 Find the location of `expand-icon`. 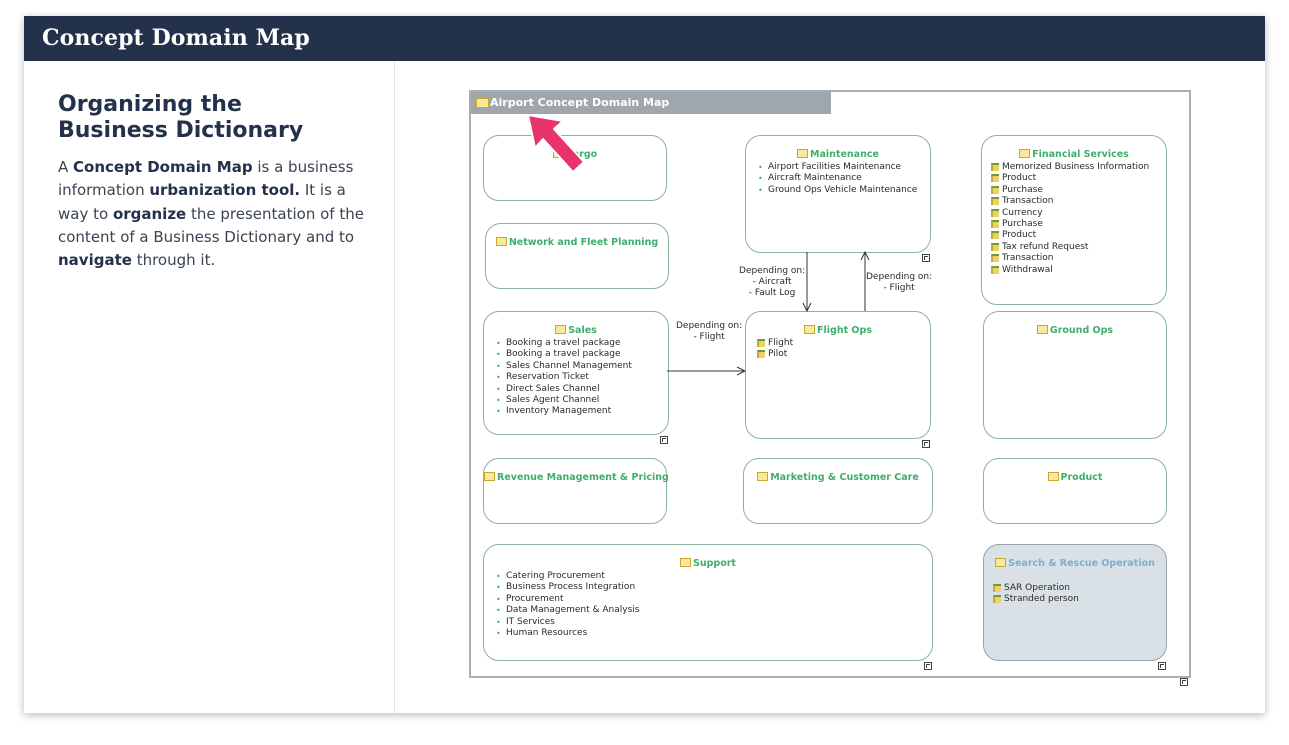

expand-icon is located at coordinates (1184, 682).